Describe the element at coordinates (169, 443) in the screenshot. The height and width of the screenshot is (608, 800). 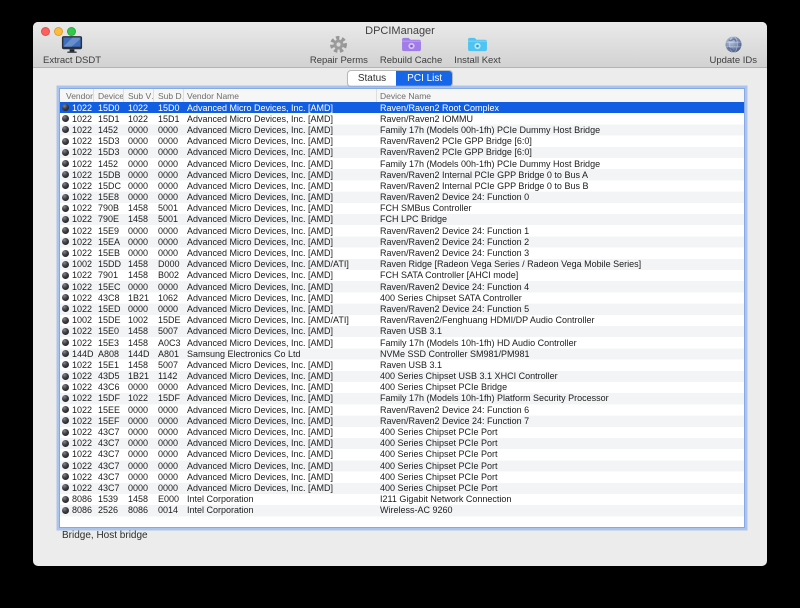
I see `cell-sub-device: 0000` at that location.